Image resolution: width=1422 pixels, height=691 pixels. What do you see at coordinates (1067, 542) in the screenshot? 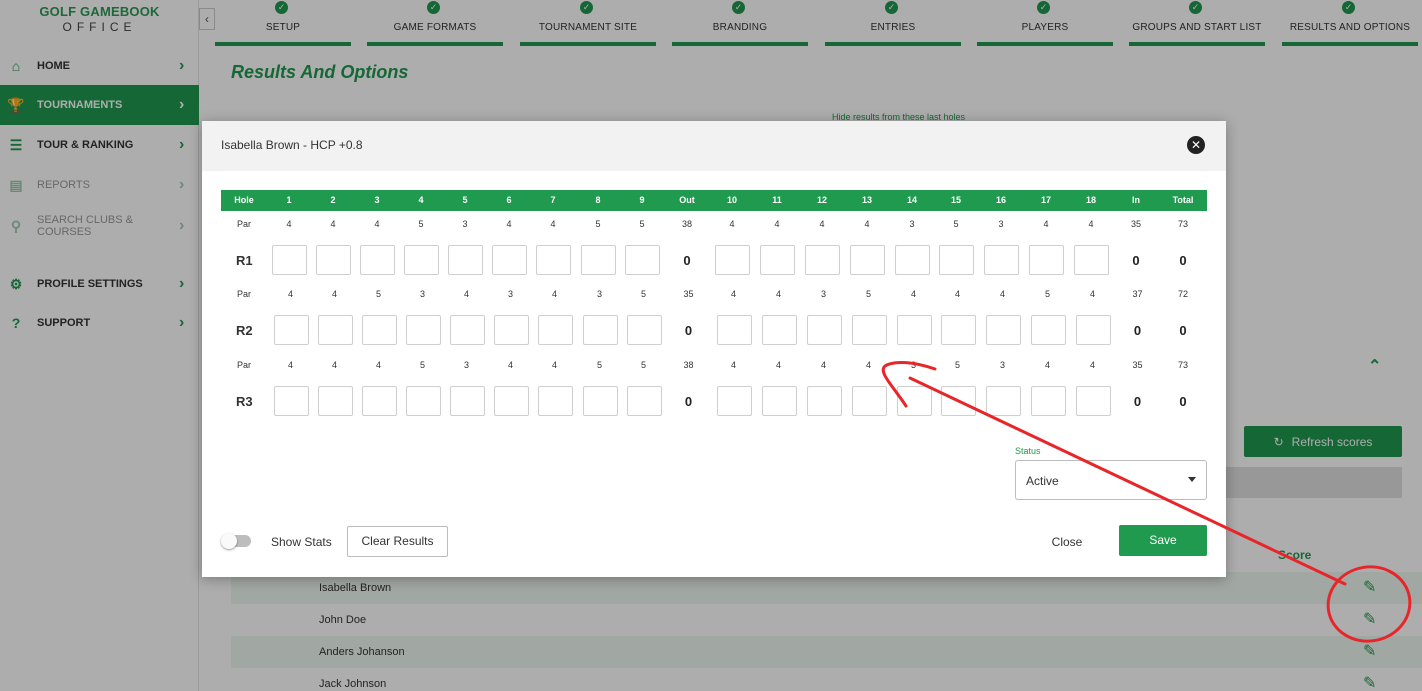
I see `close-button: Close` at bounding box center [1067, 542].